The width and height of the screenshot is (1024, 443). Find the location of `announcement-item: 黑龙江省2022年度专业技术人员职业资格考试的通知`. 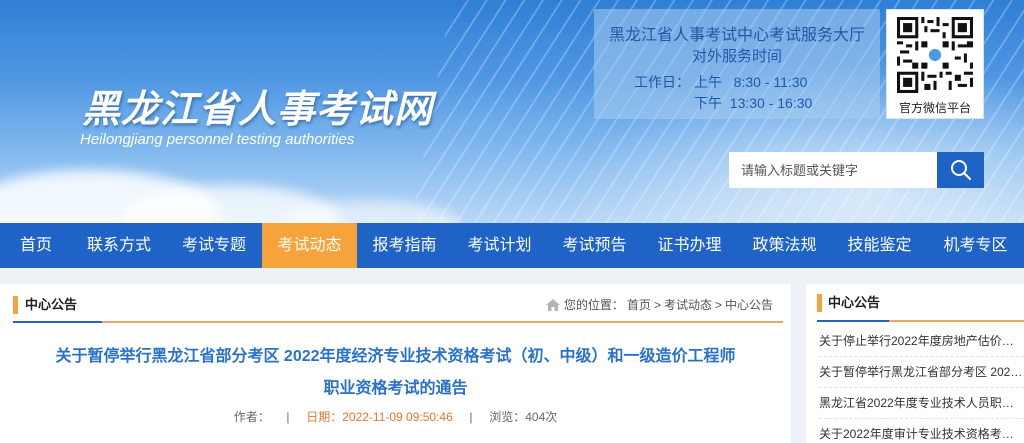

announcement-item: 黑龙江省2022年度专业技术人员职业资格考试的通知 is located at coordinates (921, 403).